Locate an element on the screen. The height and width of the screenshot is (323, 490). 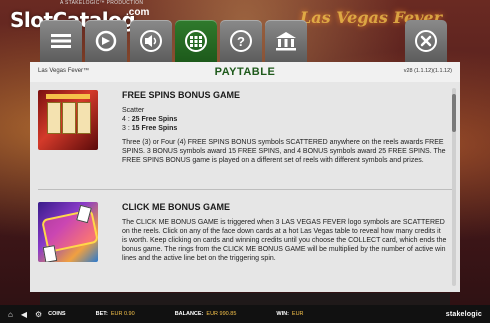
bet-value: EUR 0.90 is located at coordinates (122, 314).